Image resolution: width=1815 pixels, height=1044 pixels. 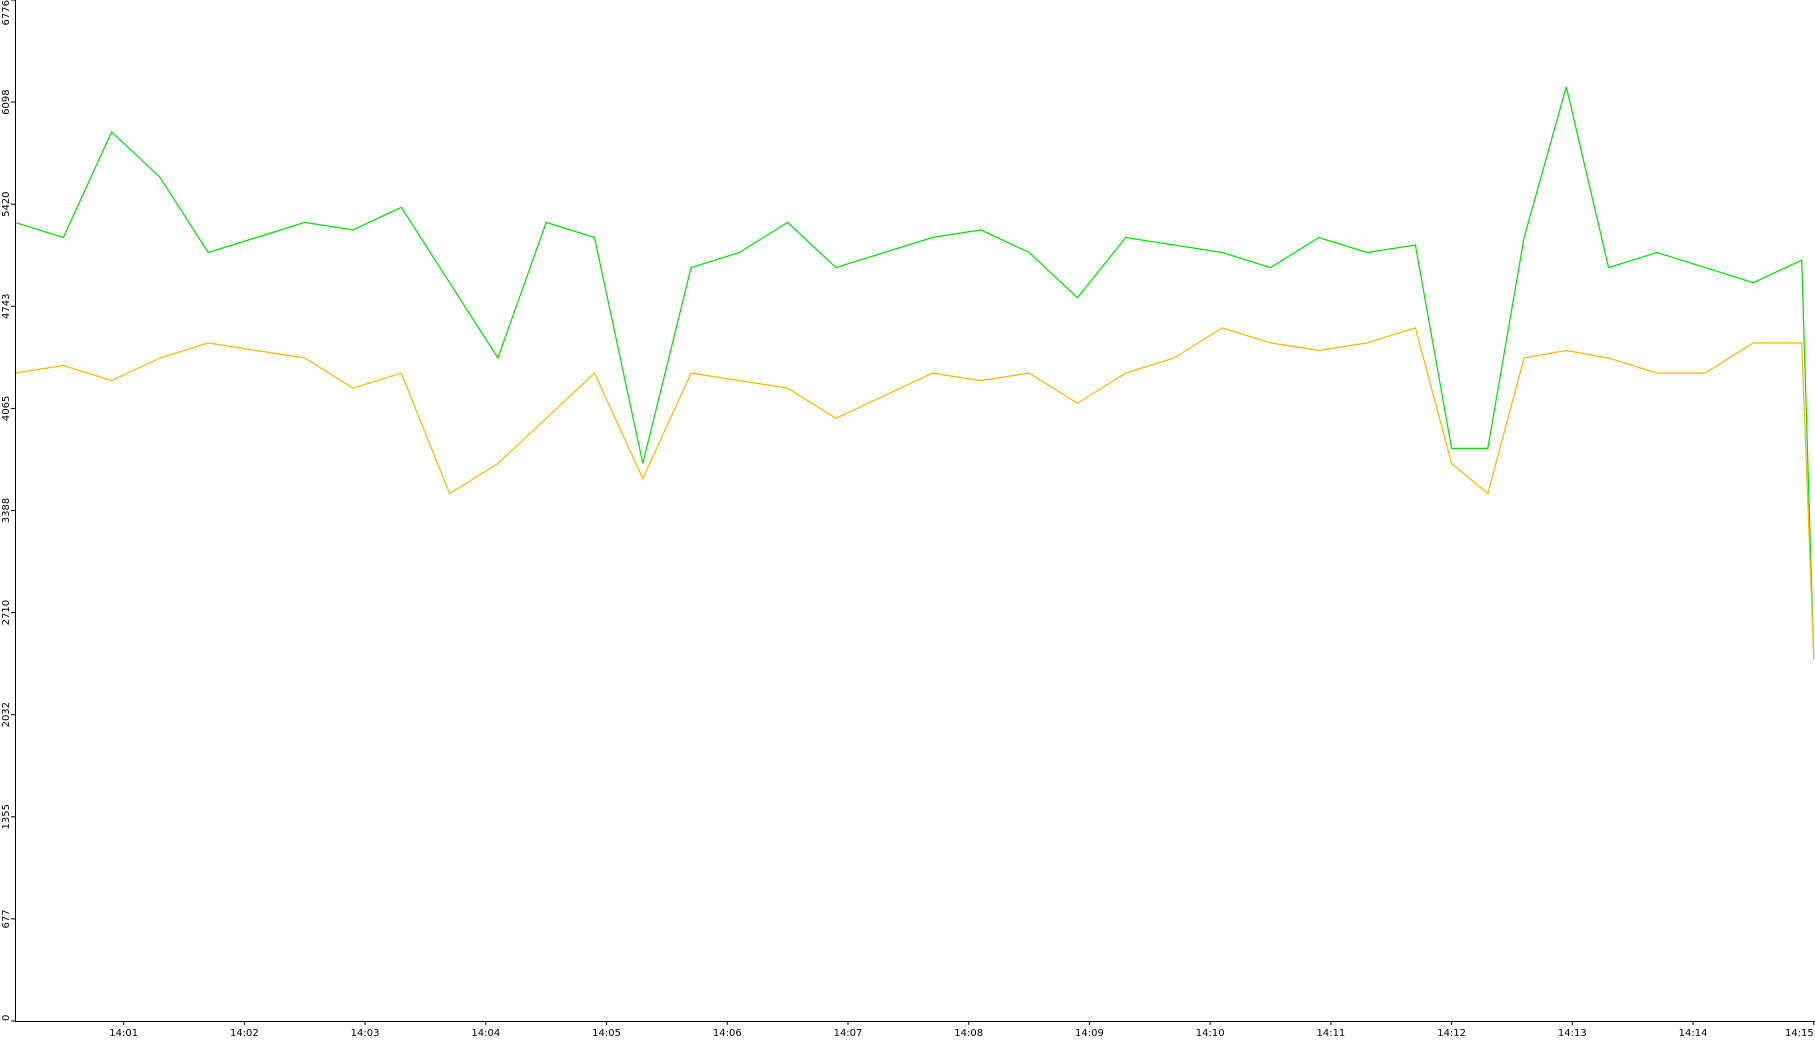 I want to click on y-tick-label: 3388, so click(x=6, y=510).